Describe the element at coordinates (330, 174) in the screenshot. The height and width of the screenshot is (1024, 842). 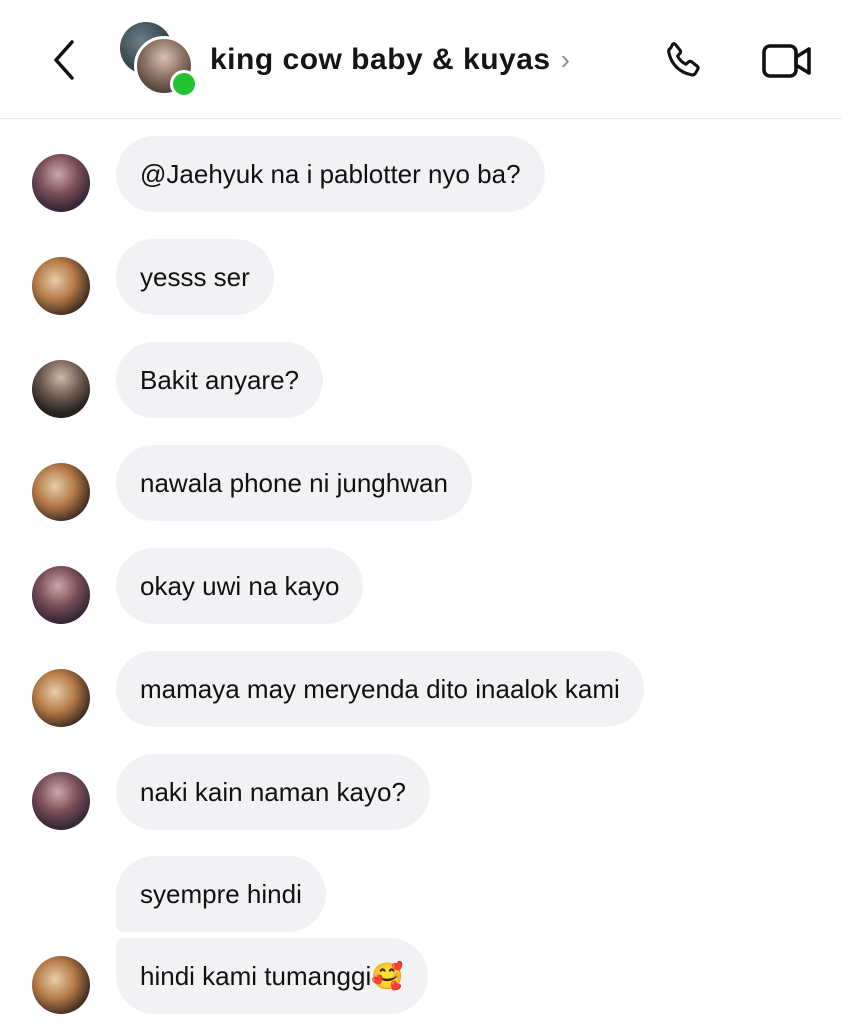
I see `message-bubble: @Jaehyuk na i pablotter nyo ba?` at that location.